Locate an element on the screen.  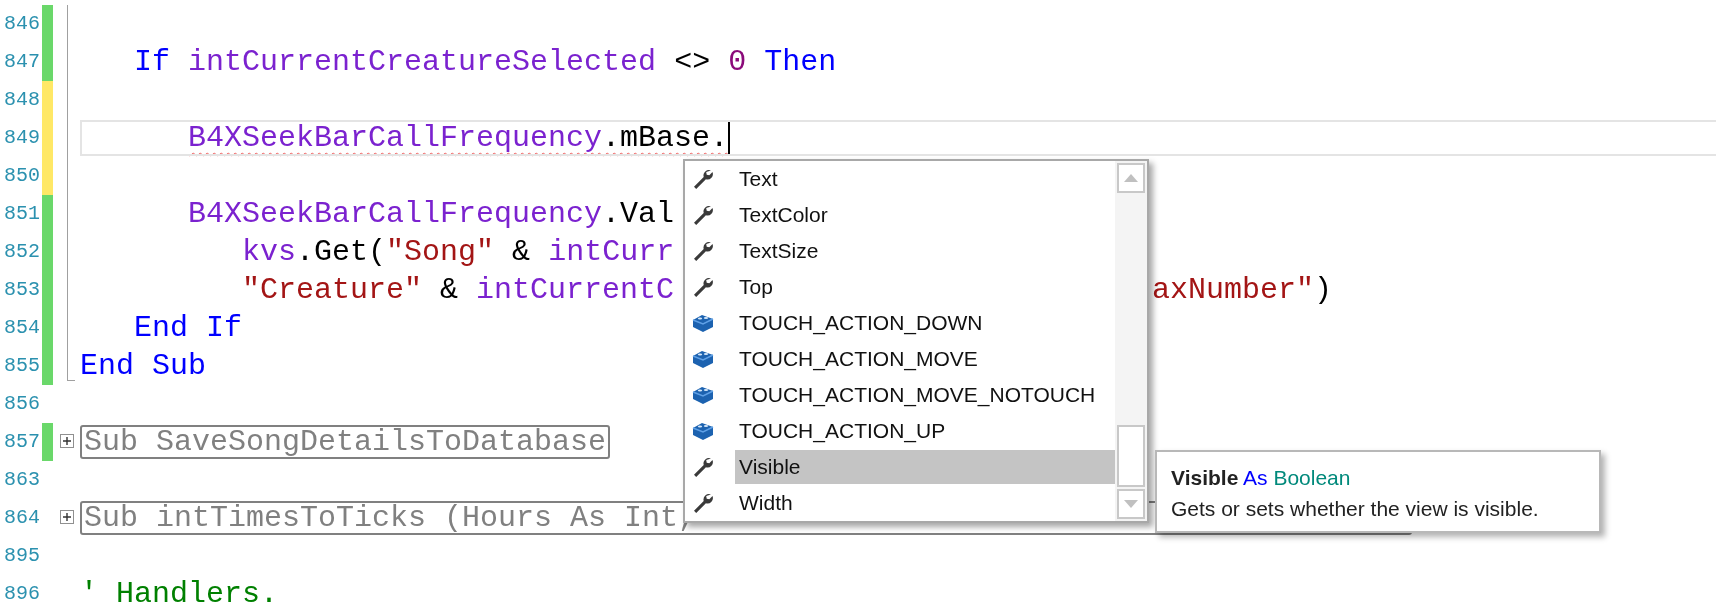
line-number: 856 is located at coordinates (21, 404).